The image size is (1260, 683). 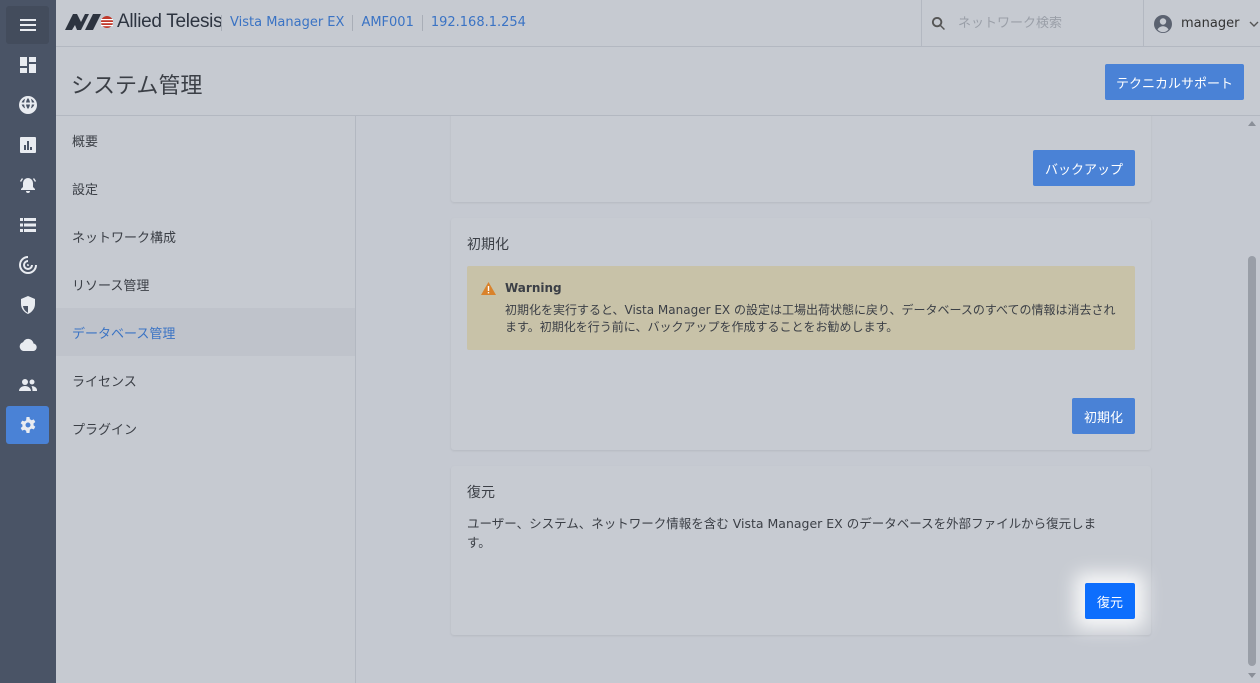 What do you see at coordinates (27, 305) in the screenshot?
I see `shield-icon` at bounding box center [27, 305].